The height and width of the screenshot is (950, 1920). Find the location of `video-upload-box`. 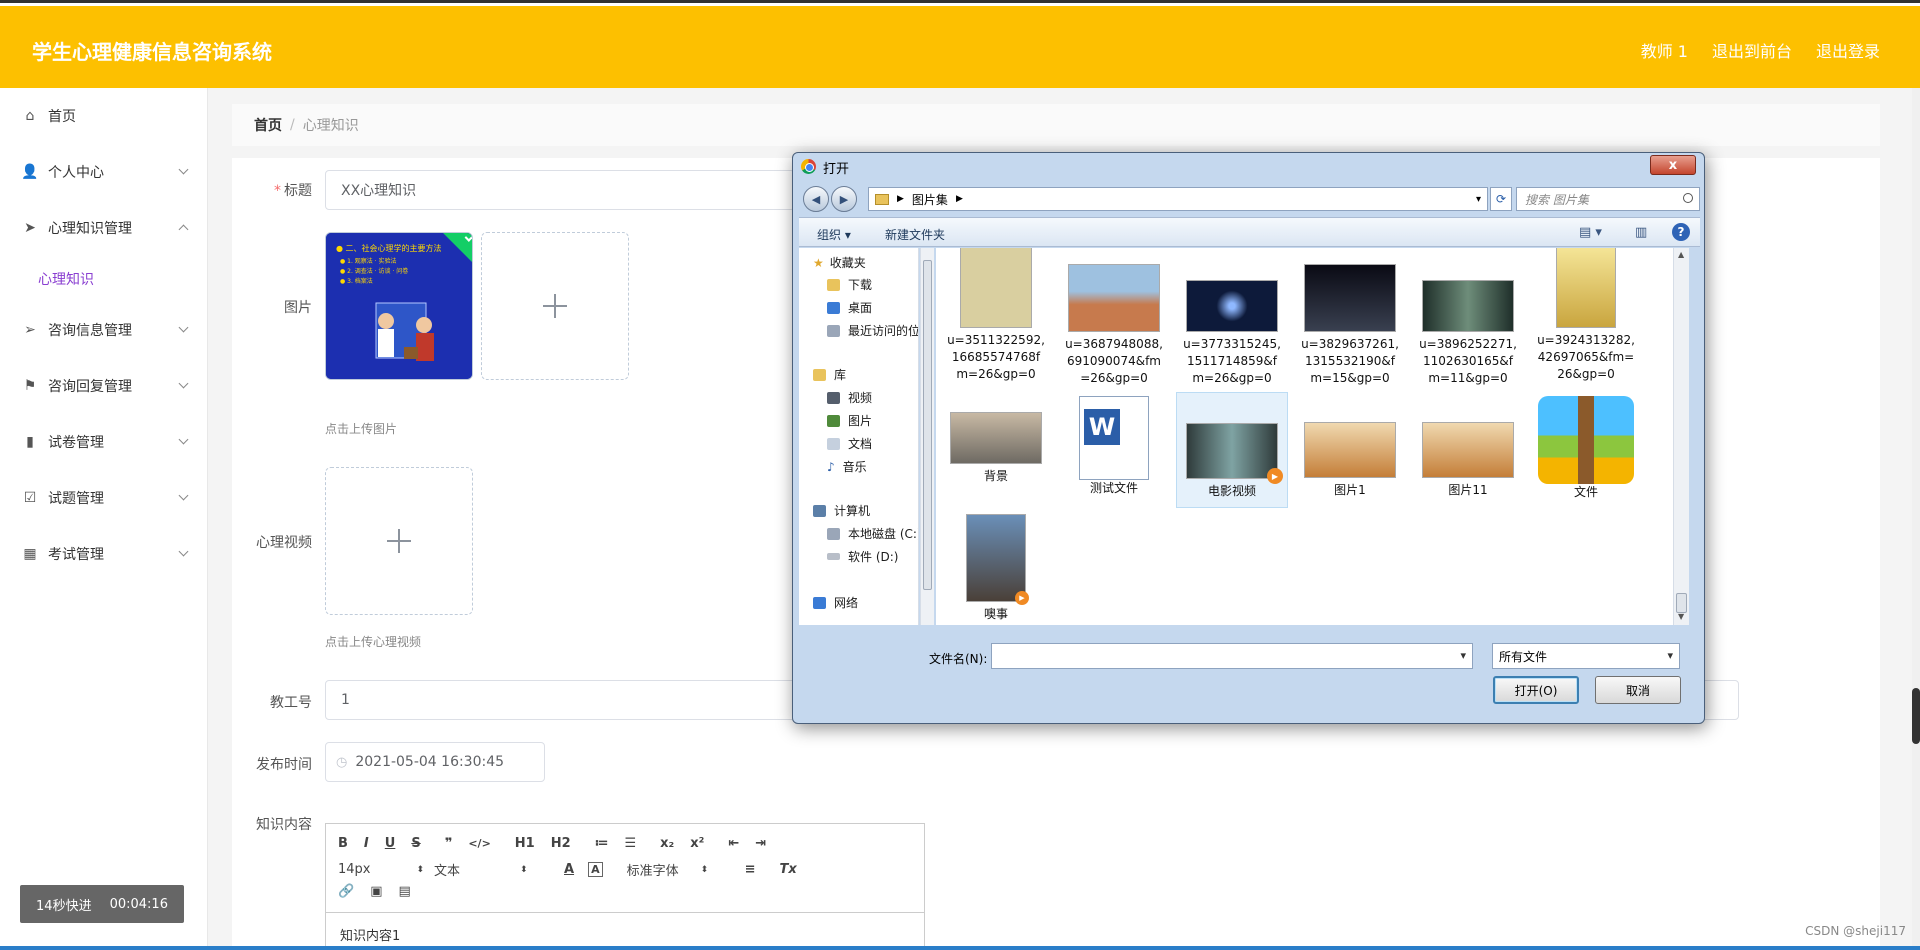

video-upload-box is located at coordinates (399, 541).